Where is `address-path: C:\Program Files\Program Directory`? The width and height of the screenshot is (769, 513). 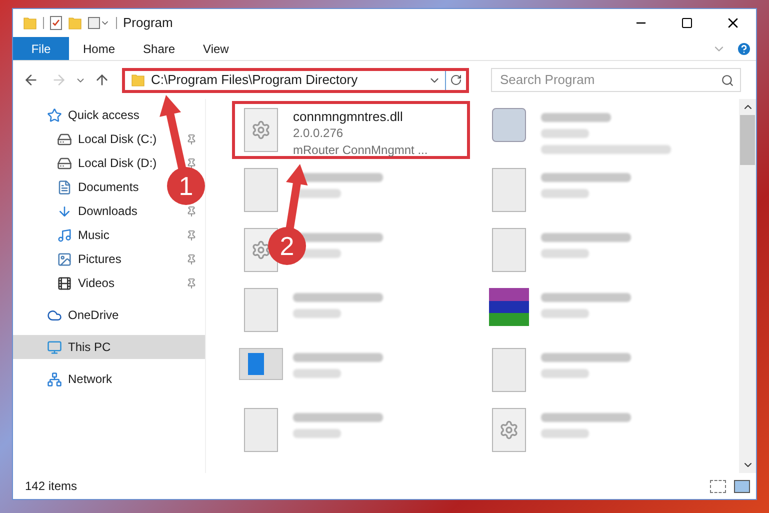
address-path: C:\Program Files\Program Directory is located at coordinates (254, 80).